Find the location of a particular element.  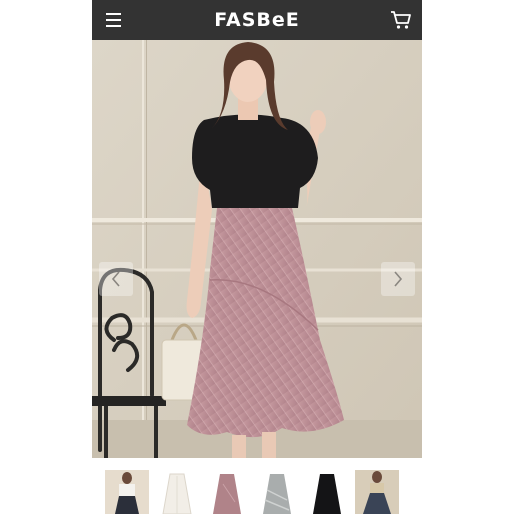

menu-button is located at coordinates (114, 20).